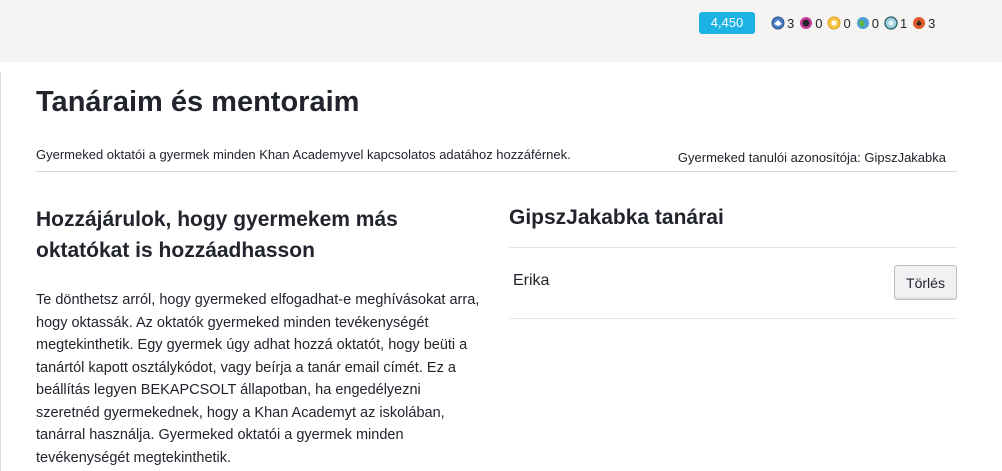  I want to click on badge-meteorite: 3, so click(782, 23).